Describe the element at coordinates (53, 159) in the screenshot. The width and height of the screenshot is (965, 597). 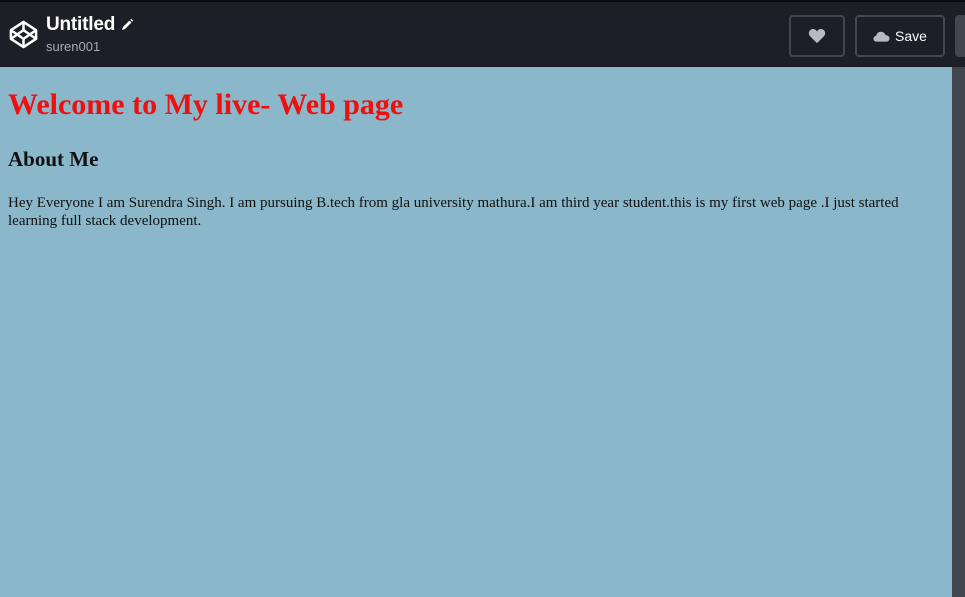
I see `page-subheading: About Me` at that location.